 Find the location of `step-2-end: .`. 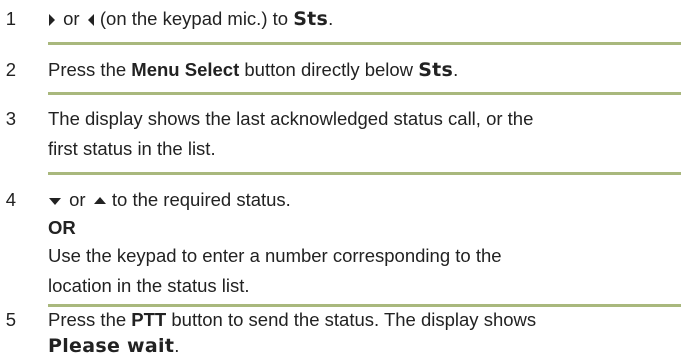

step-2-end: . is located at coordinates (456, 69).